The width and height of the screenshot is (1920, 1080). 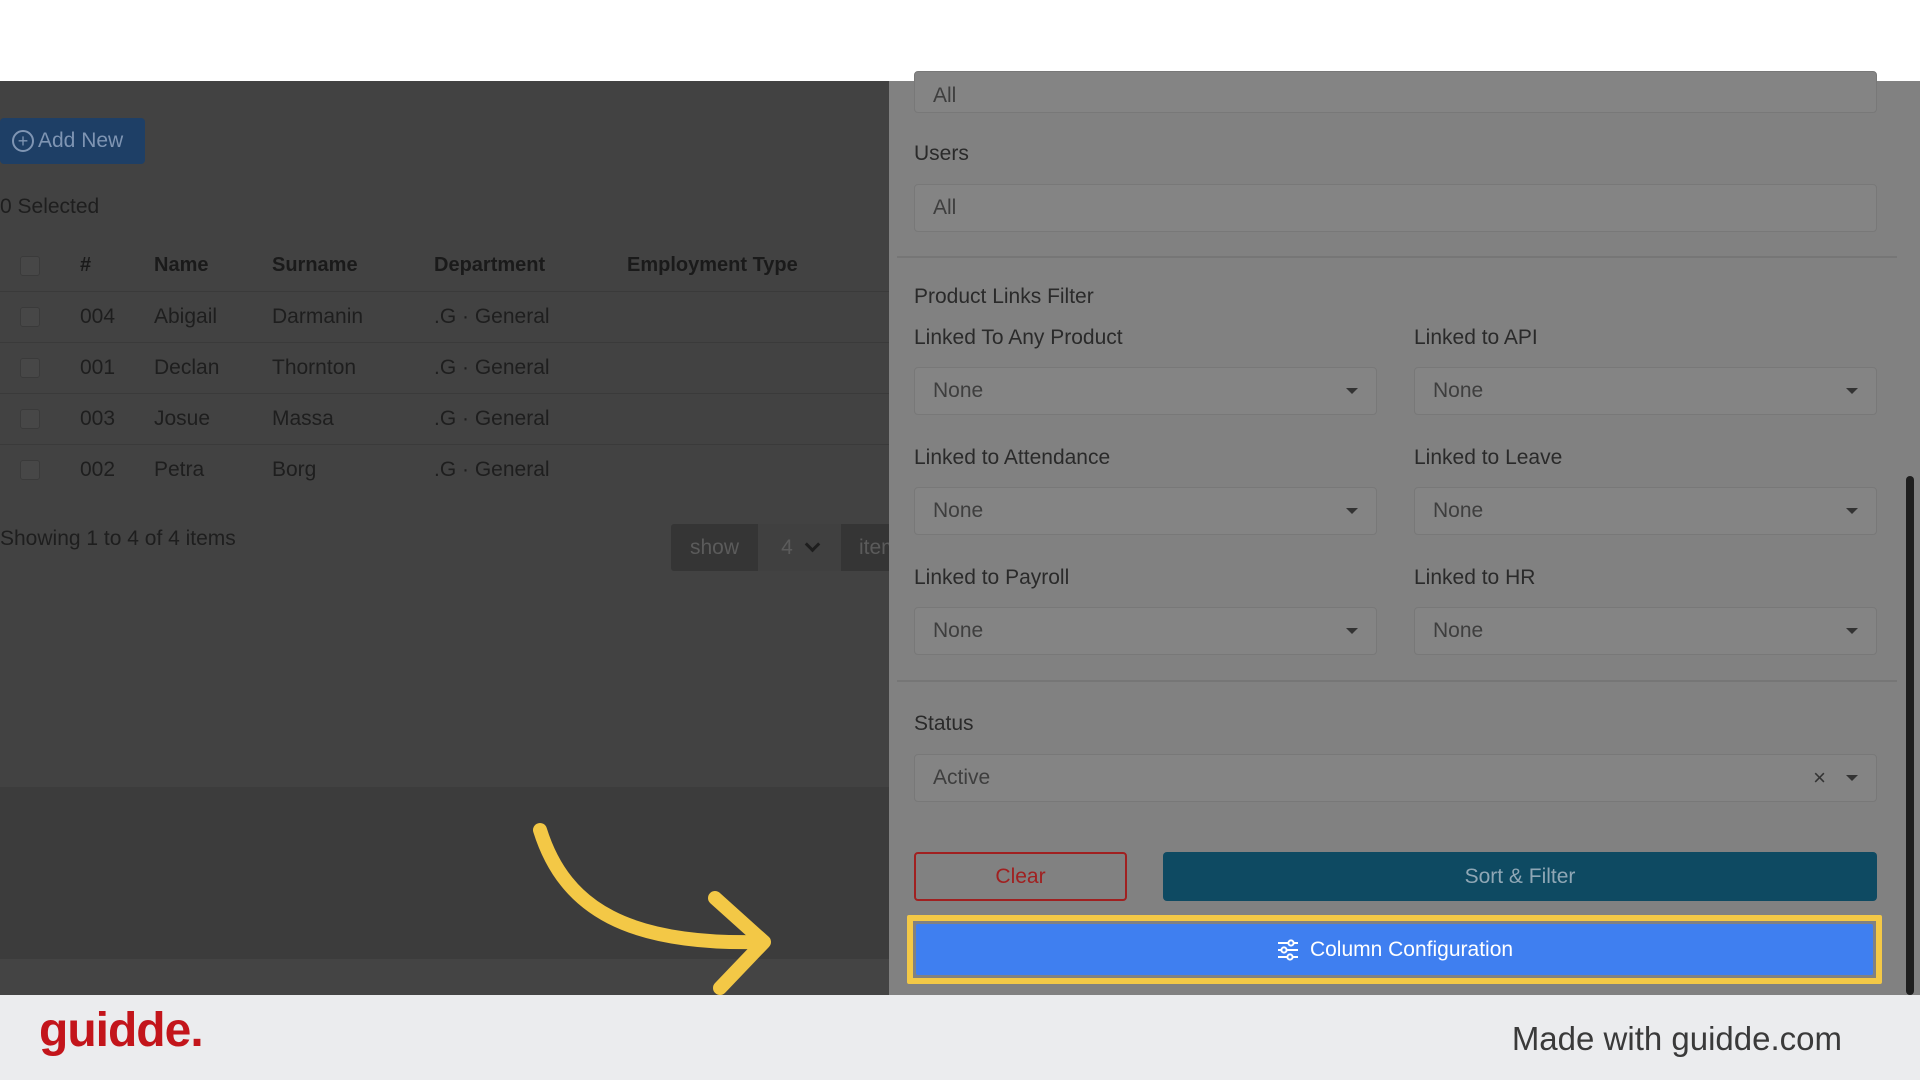 I want to click on cell-surname: Massa, so click(x=353, y=418).